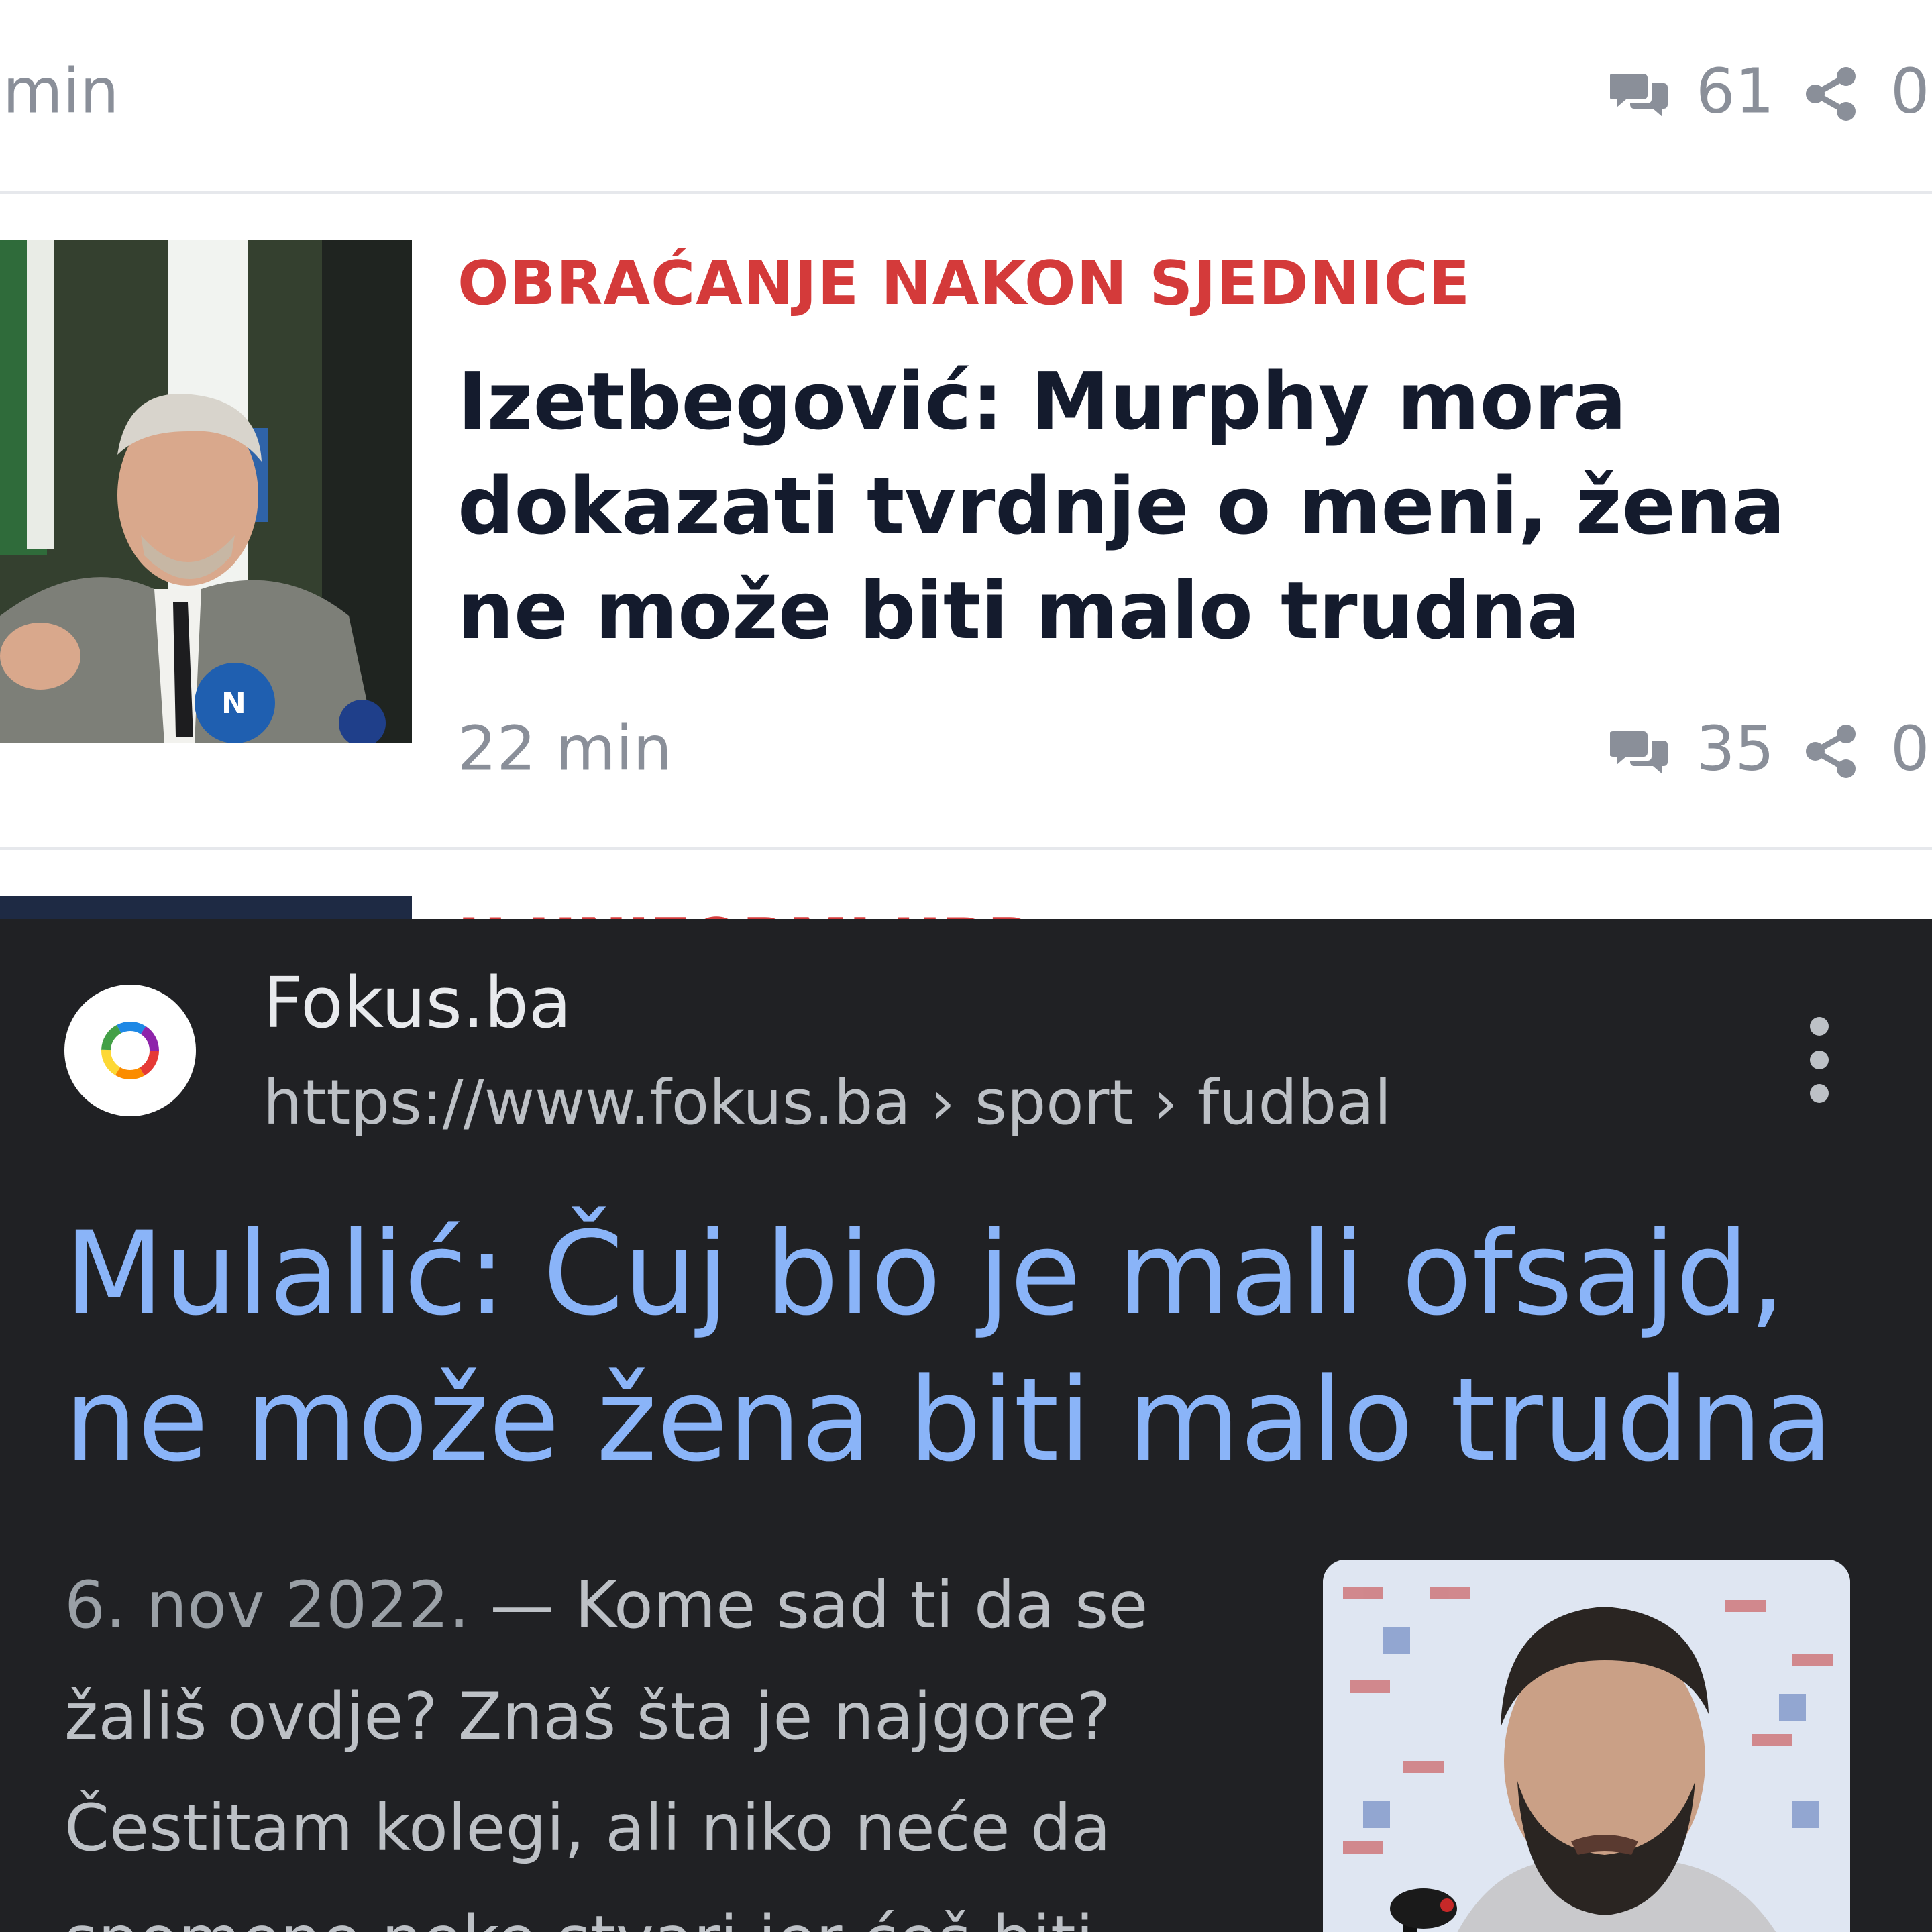  What do you see at coordinates (964, 283) in the screenshot?
I see `article-kicker: OBRAĆANJE NAKON SJEDNICE` at bounding box center [964, 283].